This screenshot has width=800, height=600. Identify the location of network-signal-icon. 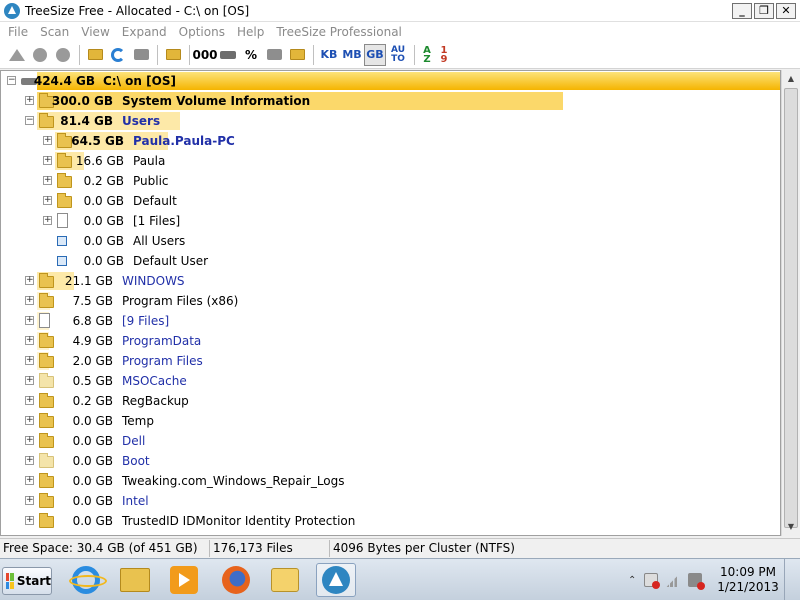
(673, 580).